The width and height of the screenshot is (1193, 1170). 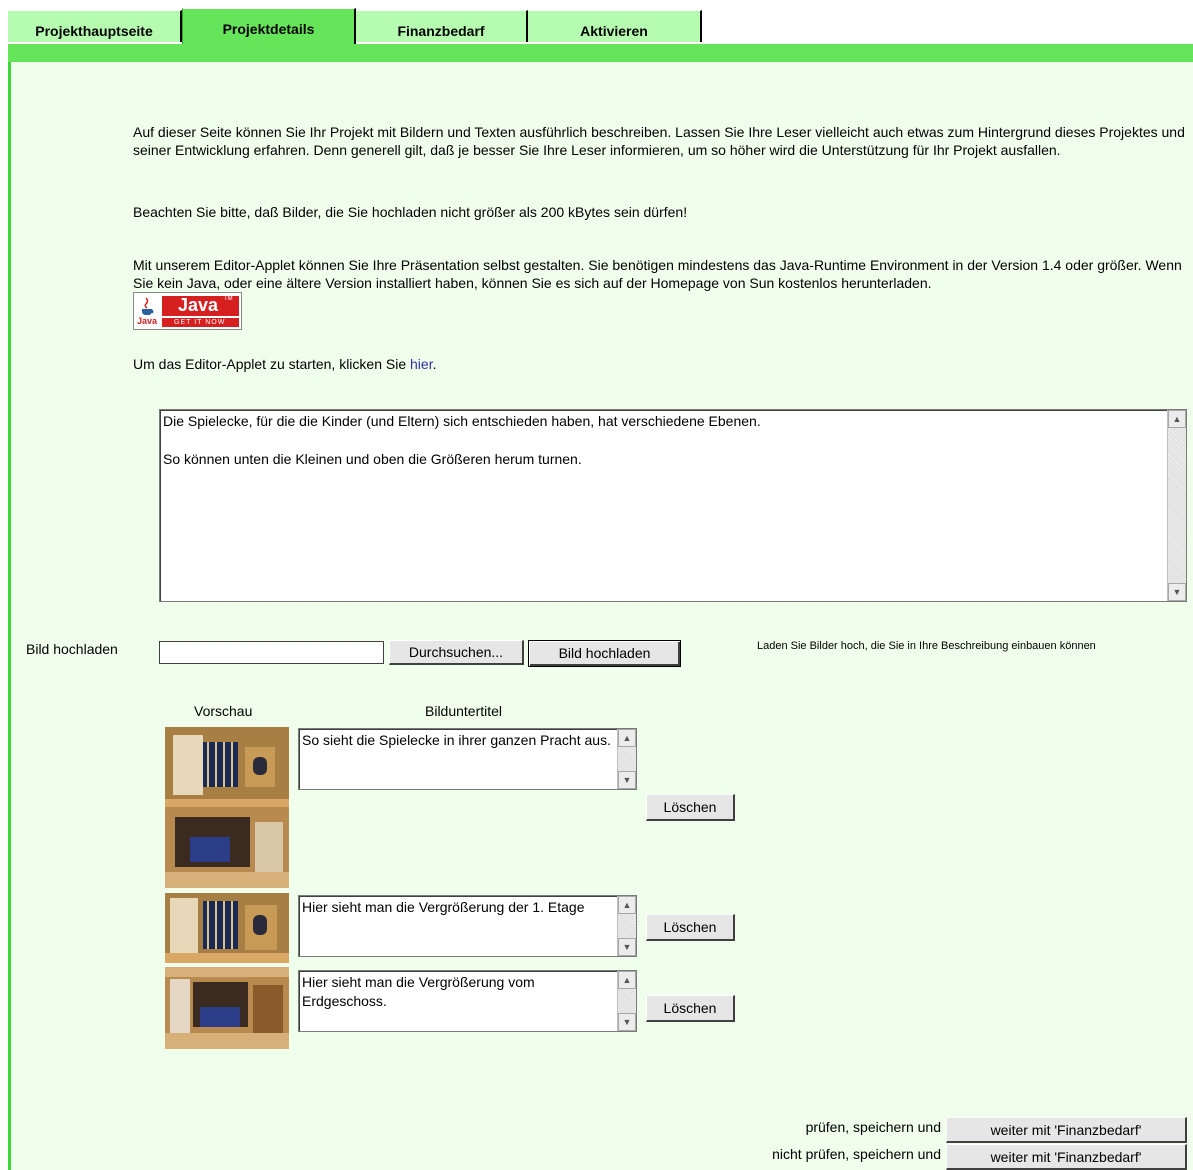 I want to click on upload-label: Bild hochladen, so click(x=72, y=649).